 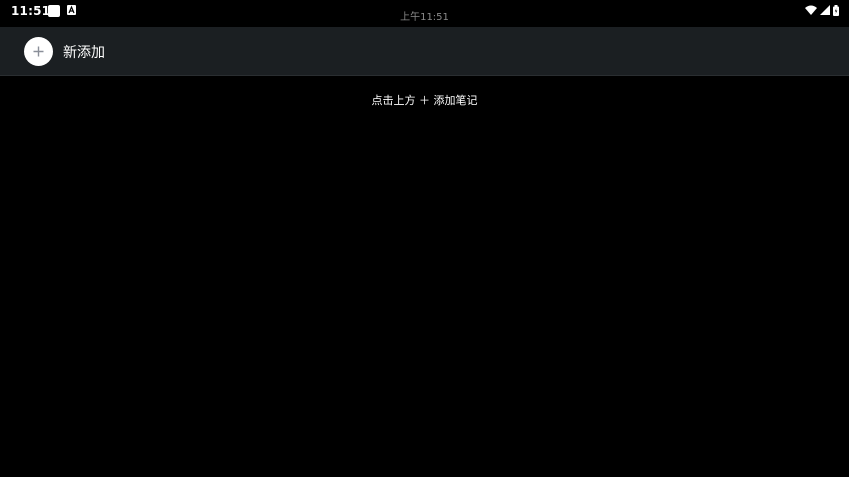 What do you see at coordinates (825, 10) in the screenshot?
I see `signal-icon` at bounding box center [825, 10].